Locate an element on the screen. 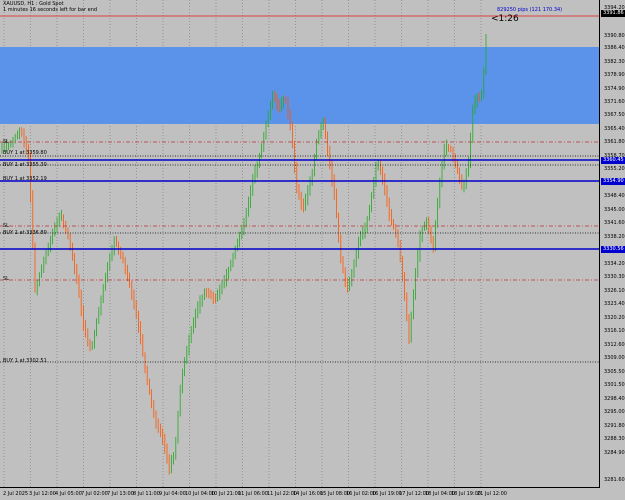 Image resolution: width=625 pixels, height=500 pixels. price-tick: 3298.40 is located at coordinates (614, 399).